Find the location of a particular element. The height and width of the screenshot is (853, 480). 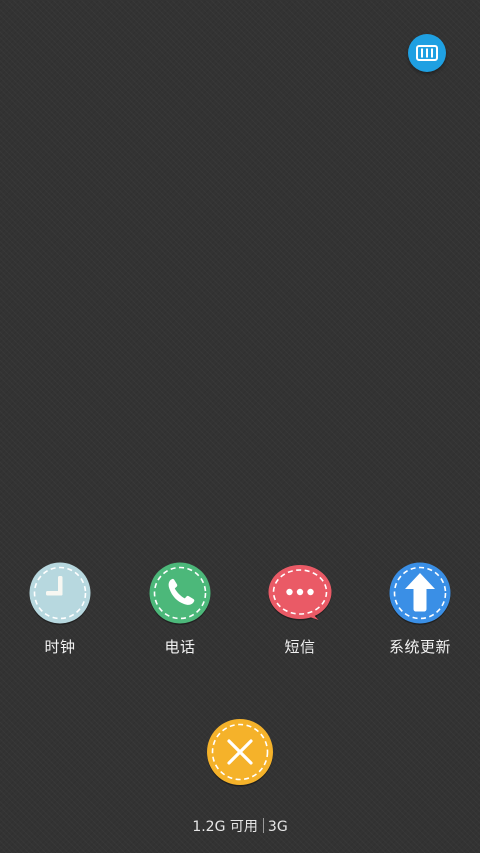

recent-app-label: 电话 is located at coordinates (180, 647).